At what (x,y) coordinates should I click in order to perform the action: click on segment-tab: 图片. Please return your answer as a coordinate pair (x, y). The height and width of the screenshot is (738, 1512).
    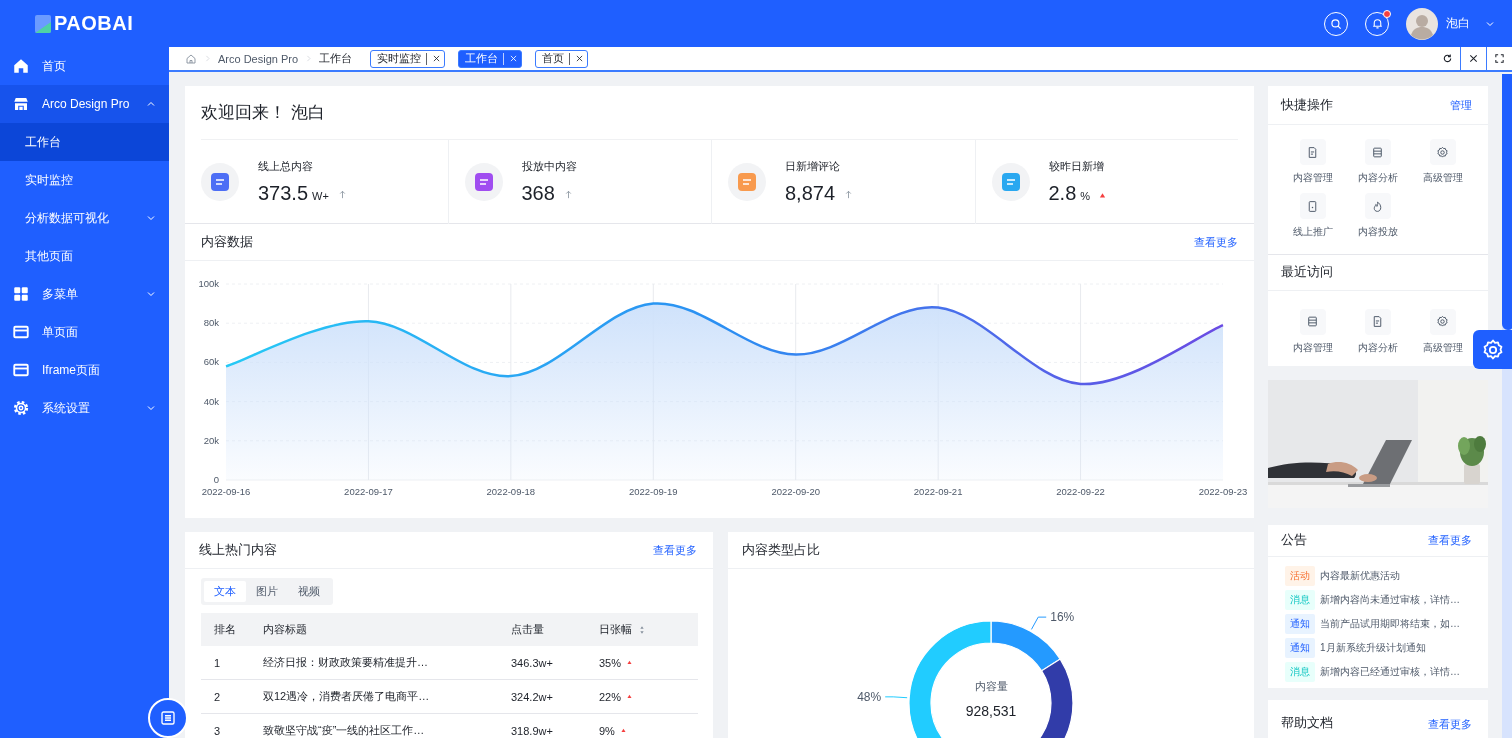
    Looking at the image, I should click on (267, 591).